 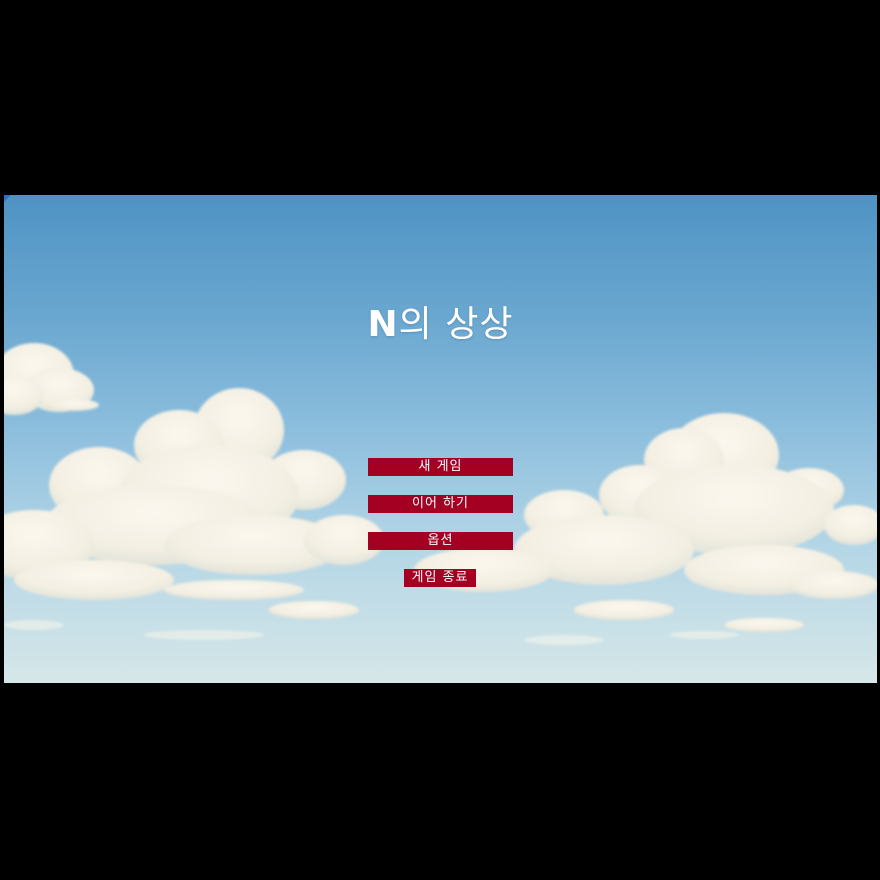 I want to click on game-title-suffix: 의 상상, so click(x=456, y=324).